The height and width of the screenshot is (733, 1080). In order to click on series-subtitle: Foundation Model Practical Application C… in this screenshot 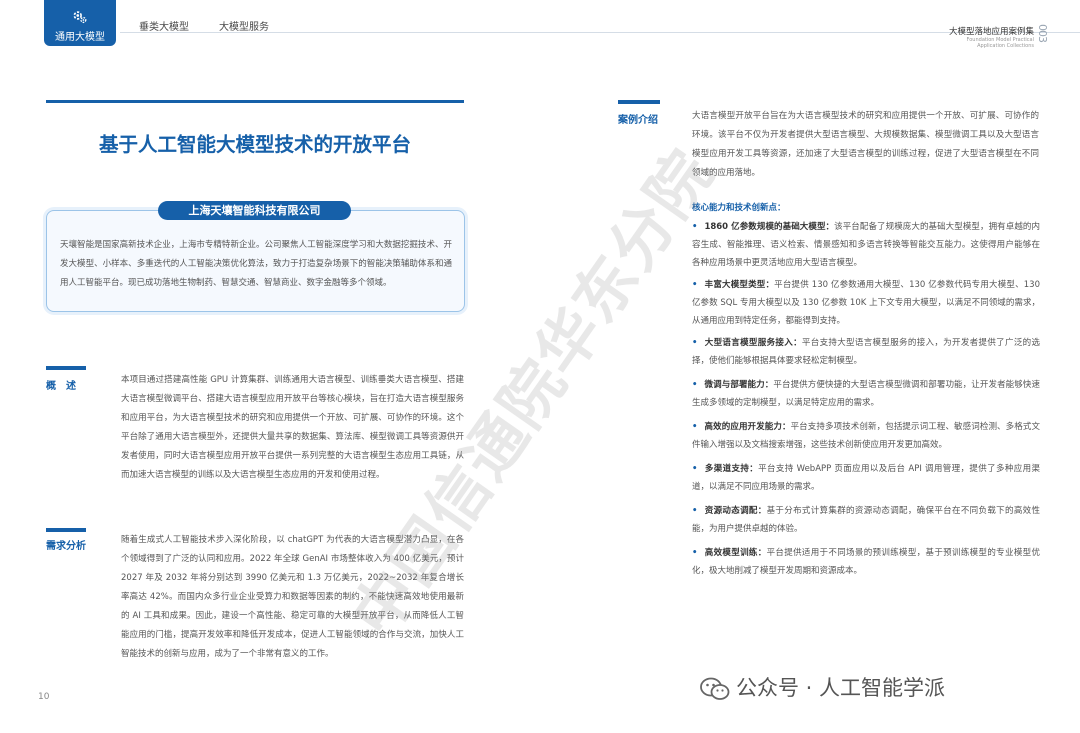, I will do `click(1000, 43)`.